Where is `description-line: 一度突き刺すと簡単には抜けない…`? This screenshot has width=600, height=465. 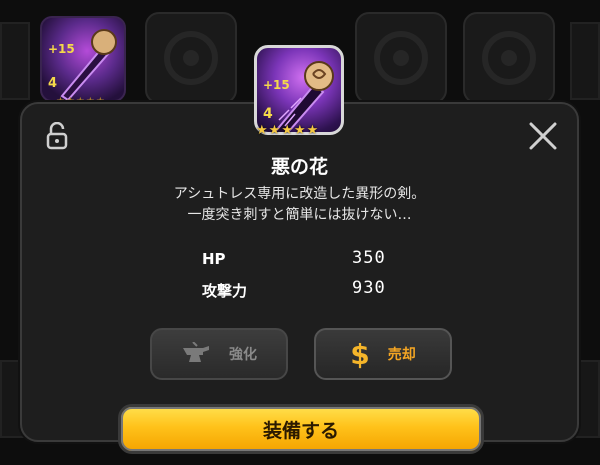 description-line: 一度突き刺すと簡単には抜けない… is located at coordinates (299, 215).